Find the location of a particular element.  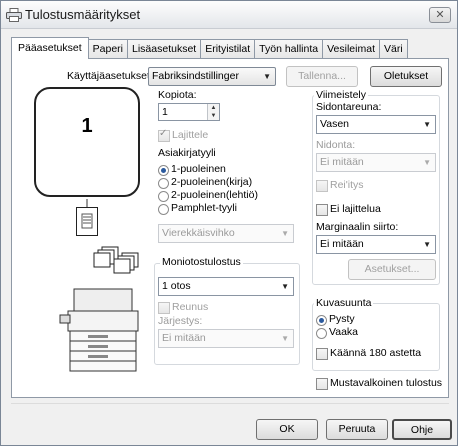

copies-value: 1 is located at coordinates (165, 112).